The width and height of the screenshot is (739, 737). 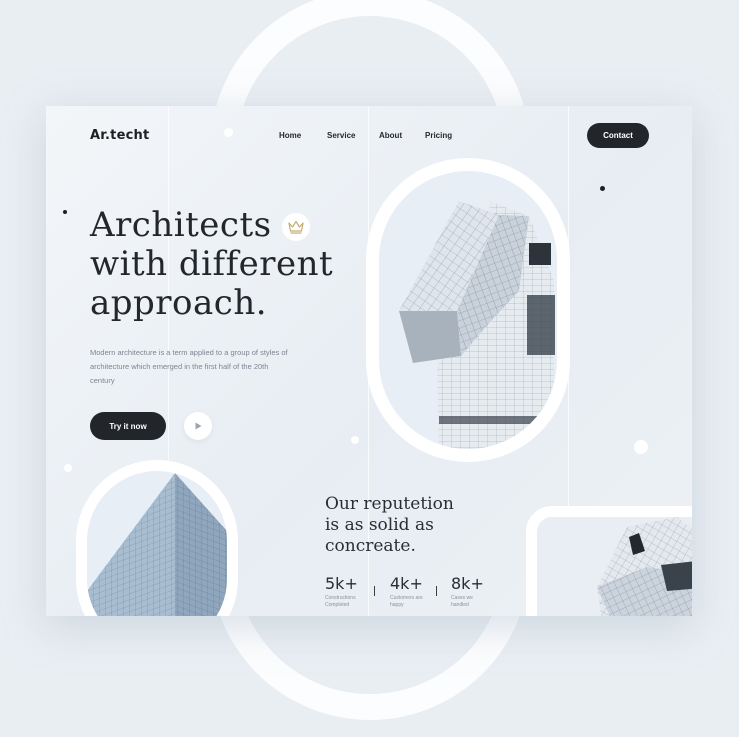 What do you see at coordinates (379, 525) in the screenshot?
I see `reputation-headline-line: is as solid as` at bounding box center [379, 525].